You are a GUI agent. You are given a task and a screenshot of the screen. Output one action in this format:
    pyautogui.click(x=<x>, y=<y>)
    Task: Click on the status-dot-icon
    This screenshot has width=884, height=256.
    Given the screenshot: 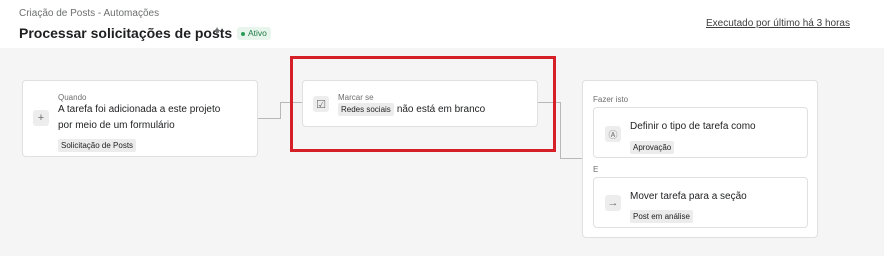 What is the action you would take?
    pyautogui.click(x=243, y=33)
    